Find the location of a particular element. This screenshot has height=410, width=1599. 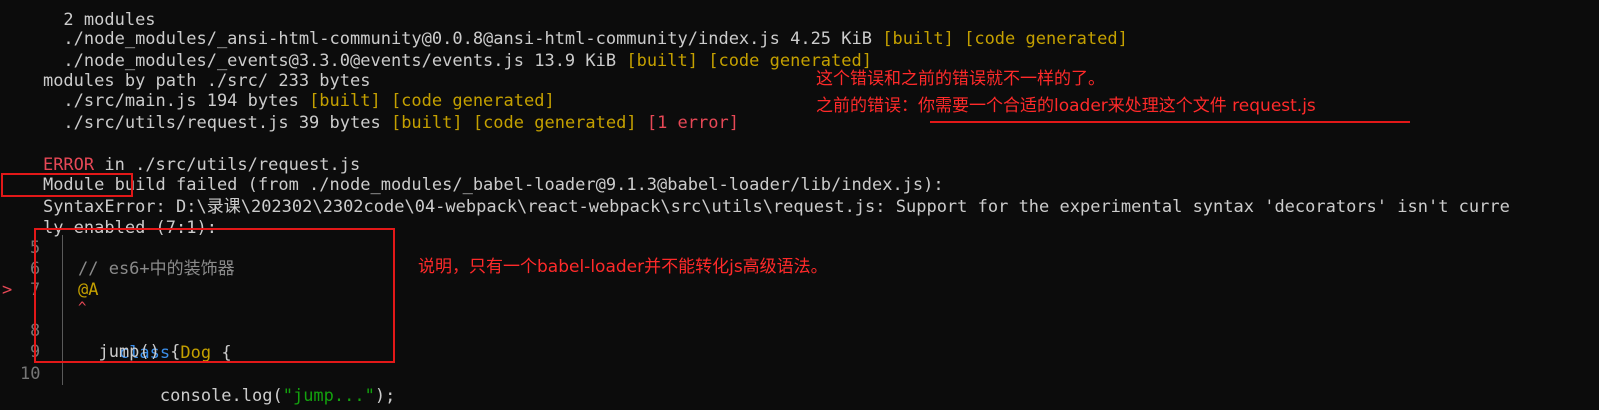

output-line-error-header: ERROR in ./src/utils/request.js is located at coordinates (181, 153).